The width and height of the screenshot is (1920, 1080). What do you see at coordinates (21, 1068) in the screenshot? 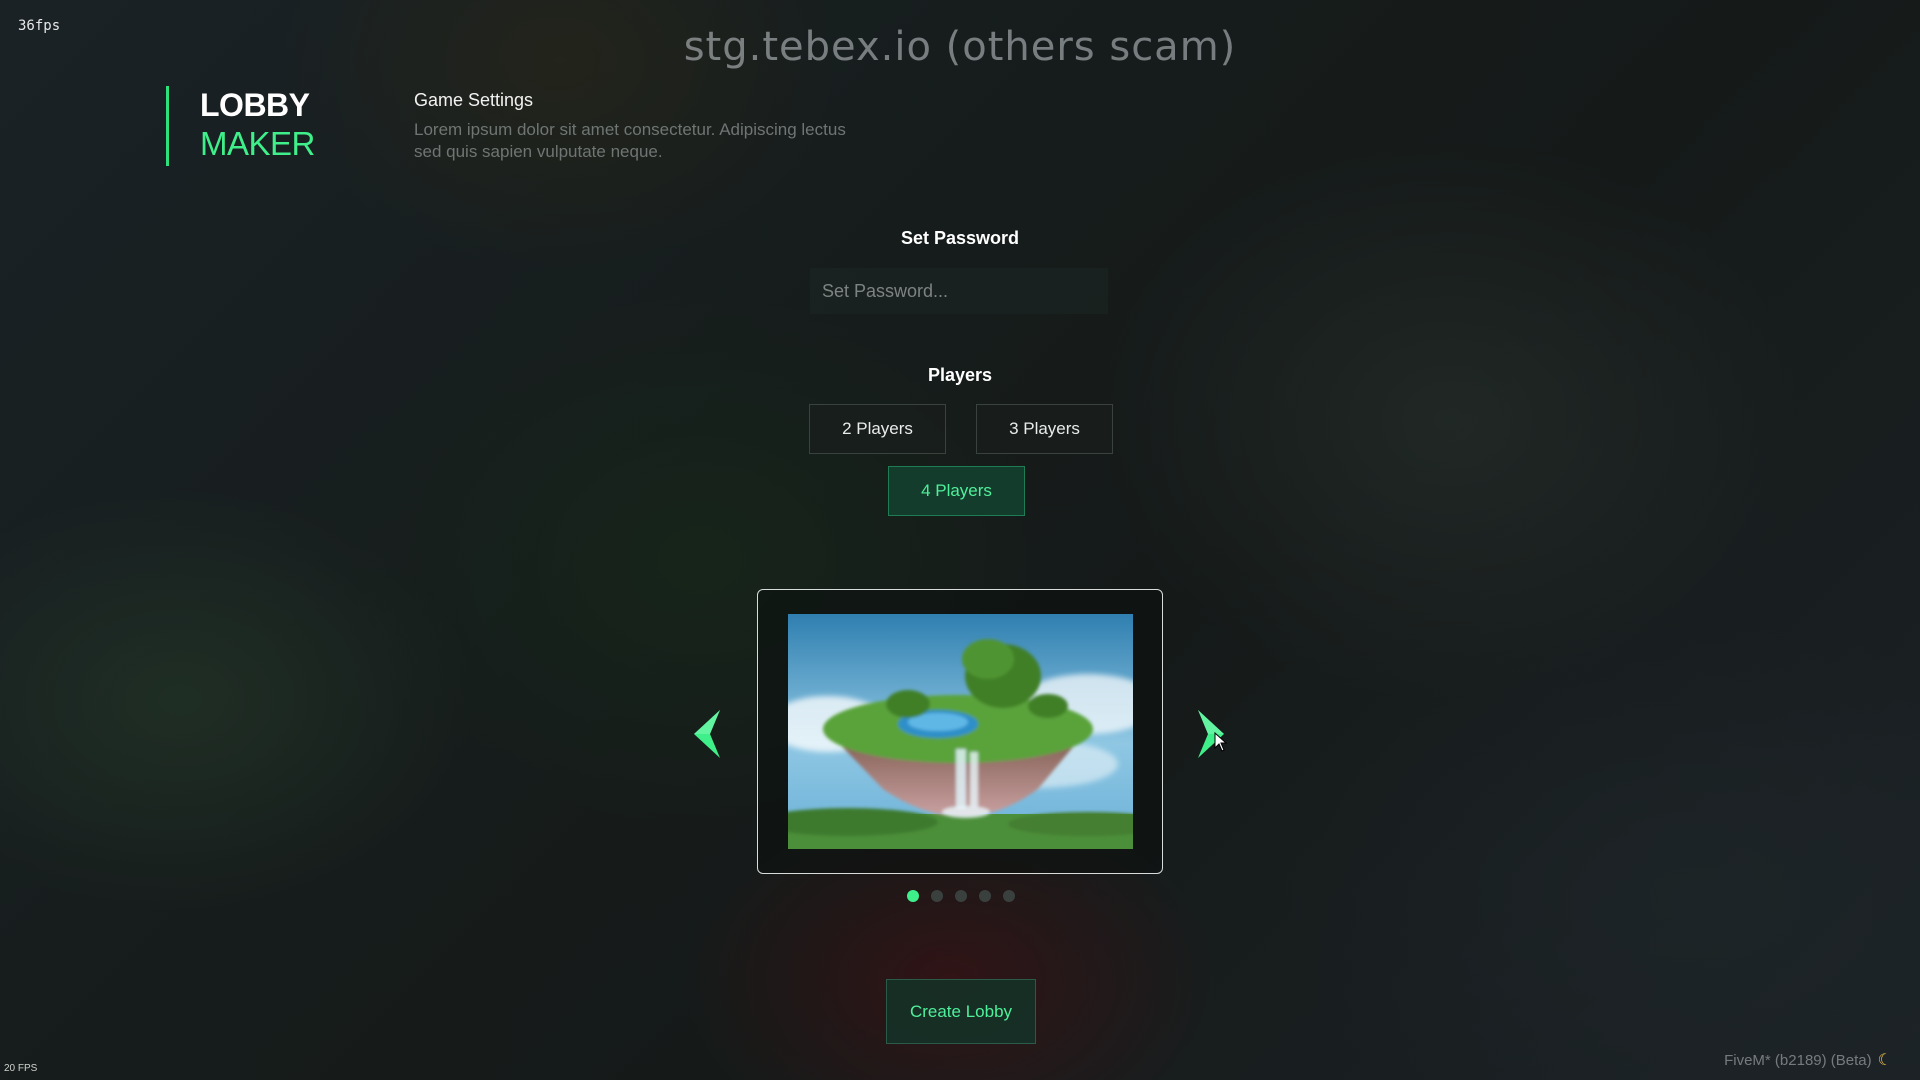
I see `fps-counter-bottom: 20 FPS` at bounding box center [21, 1068].